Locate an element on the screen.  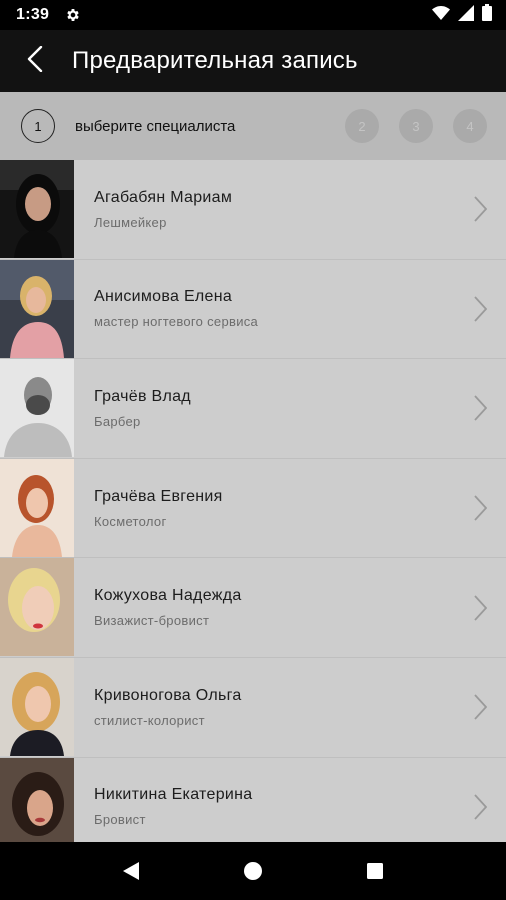
specialist-row: Кривоногова Ольга стилист-колорист is located at coordinates (253, 707).